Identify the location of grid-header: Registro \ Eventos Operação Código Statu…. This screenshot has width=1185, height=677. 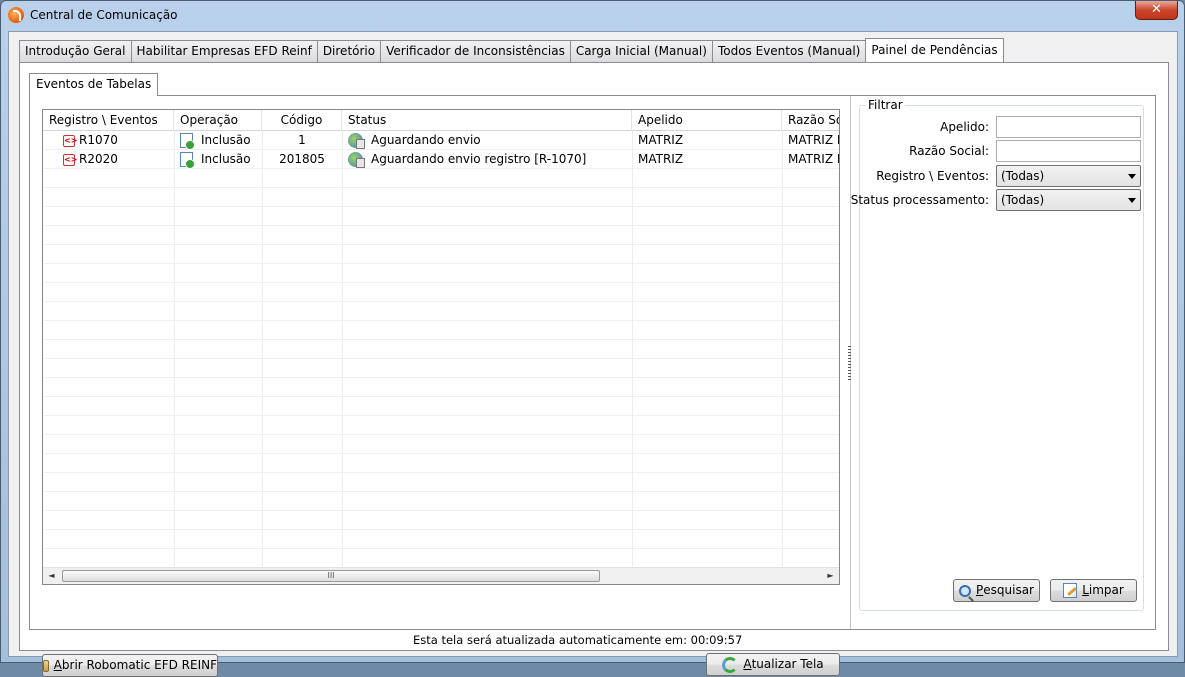
(441, 120).